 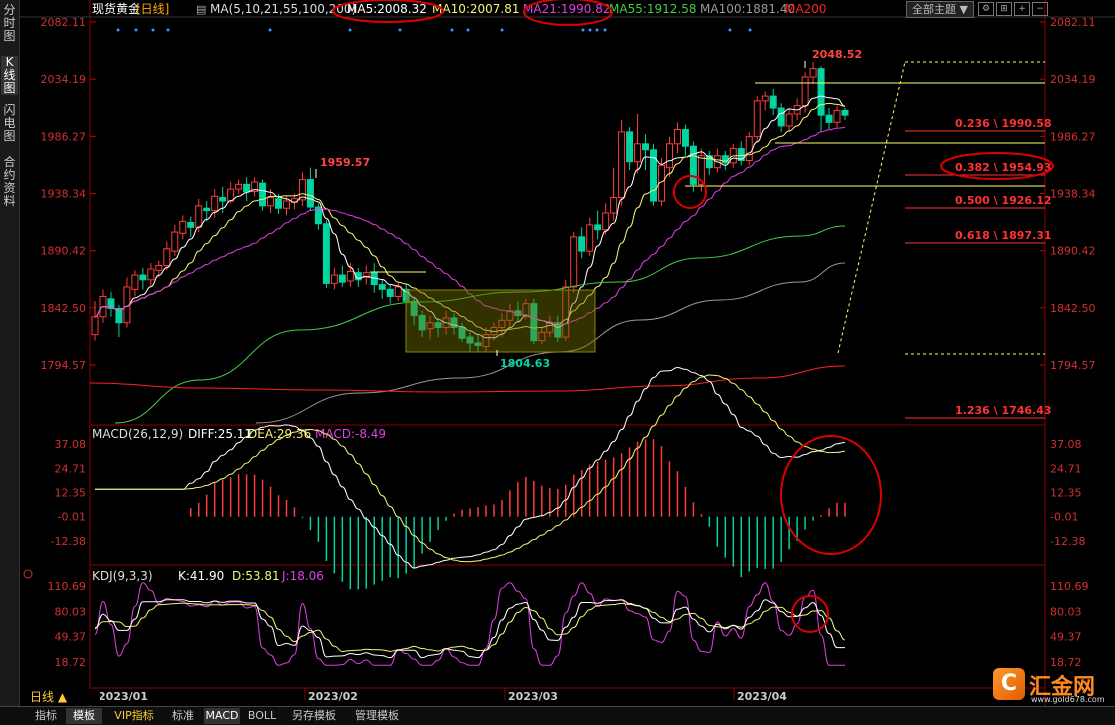 What do you see at coordinates (64, 251) in the screenshot?
I see `price-tick-label-left: 1890.42` at bounding box center [64, 251].